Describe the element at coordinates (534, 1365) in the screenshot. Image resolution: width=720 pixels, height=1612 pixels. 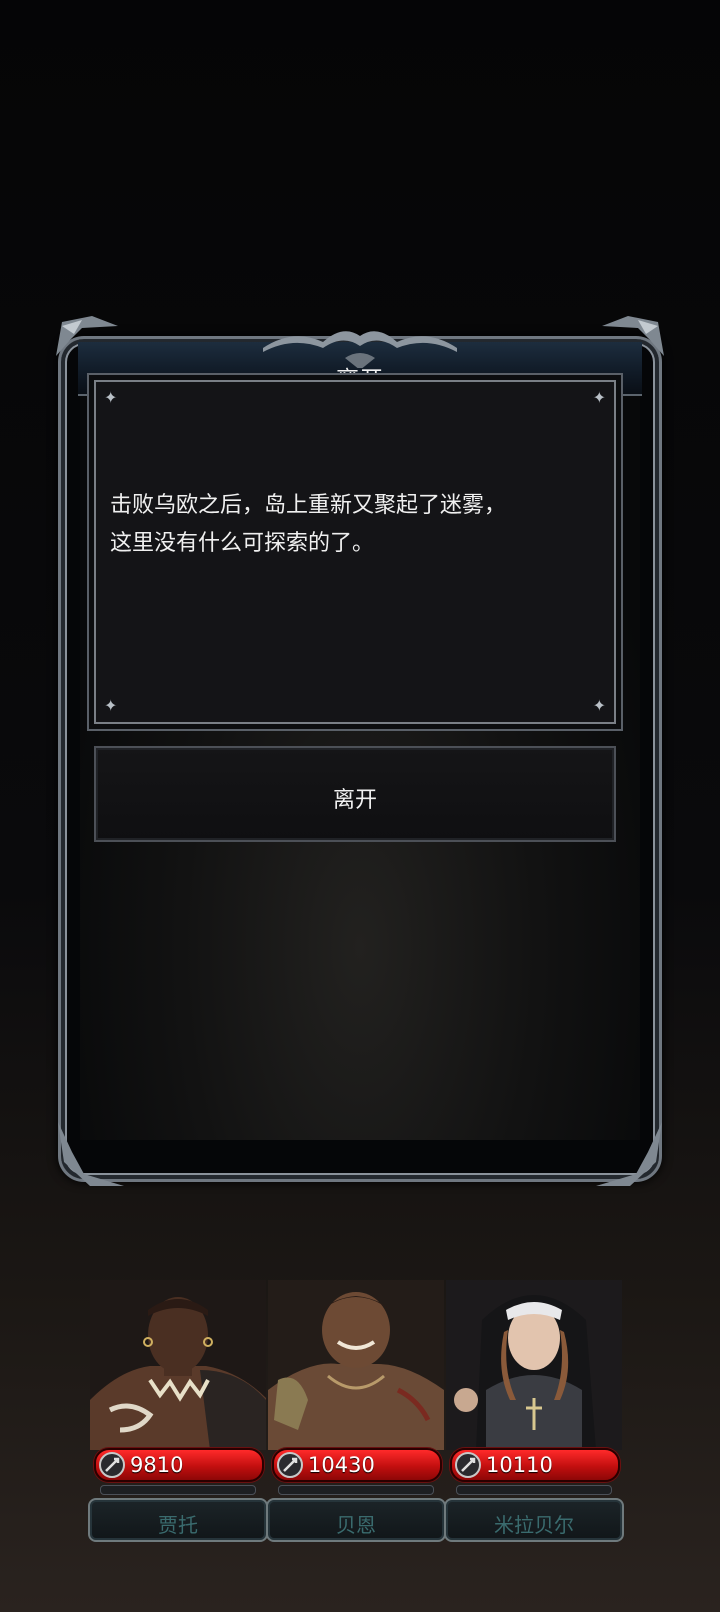
I see `portrait-milabeier` at that location.